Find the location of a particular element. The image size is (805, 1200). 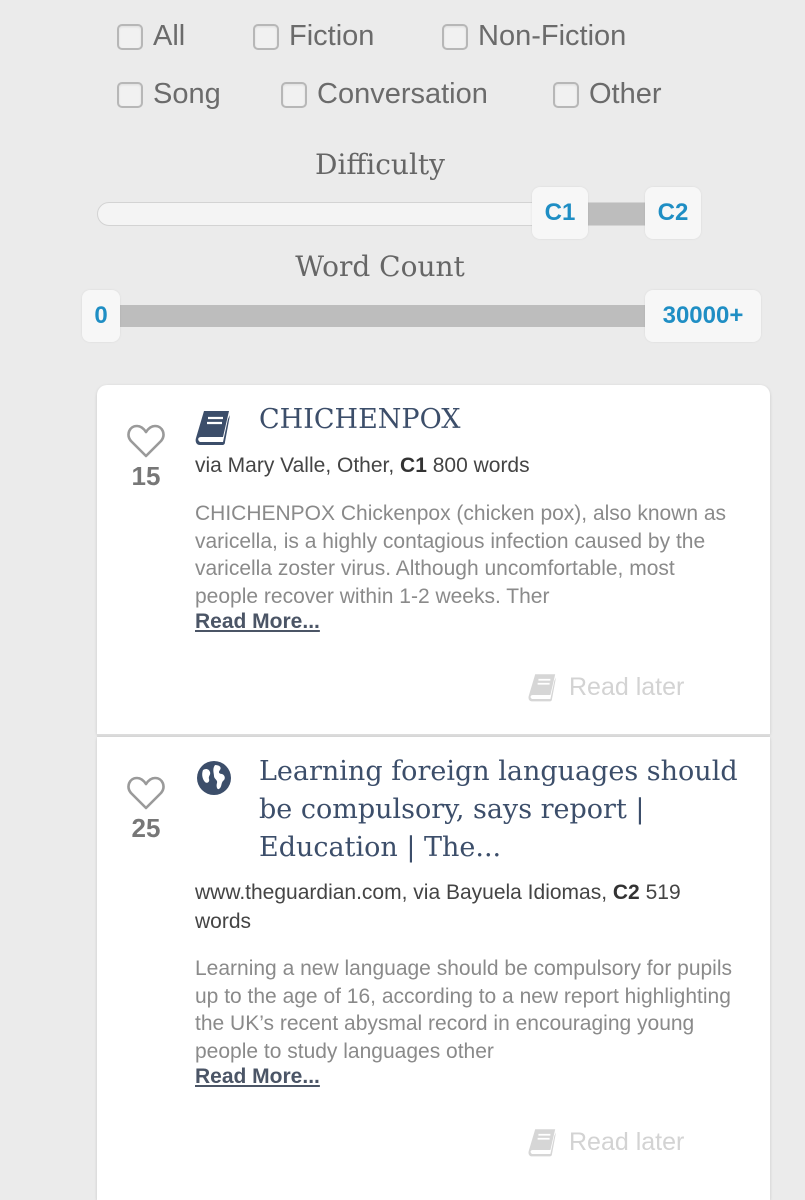

article-title: CHICHENPOX is located at coordinates (504, 420).